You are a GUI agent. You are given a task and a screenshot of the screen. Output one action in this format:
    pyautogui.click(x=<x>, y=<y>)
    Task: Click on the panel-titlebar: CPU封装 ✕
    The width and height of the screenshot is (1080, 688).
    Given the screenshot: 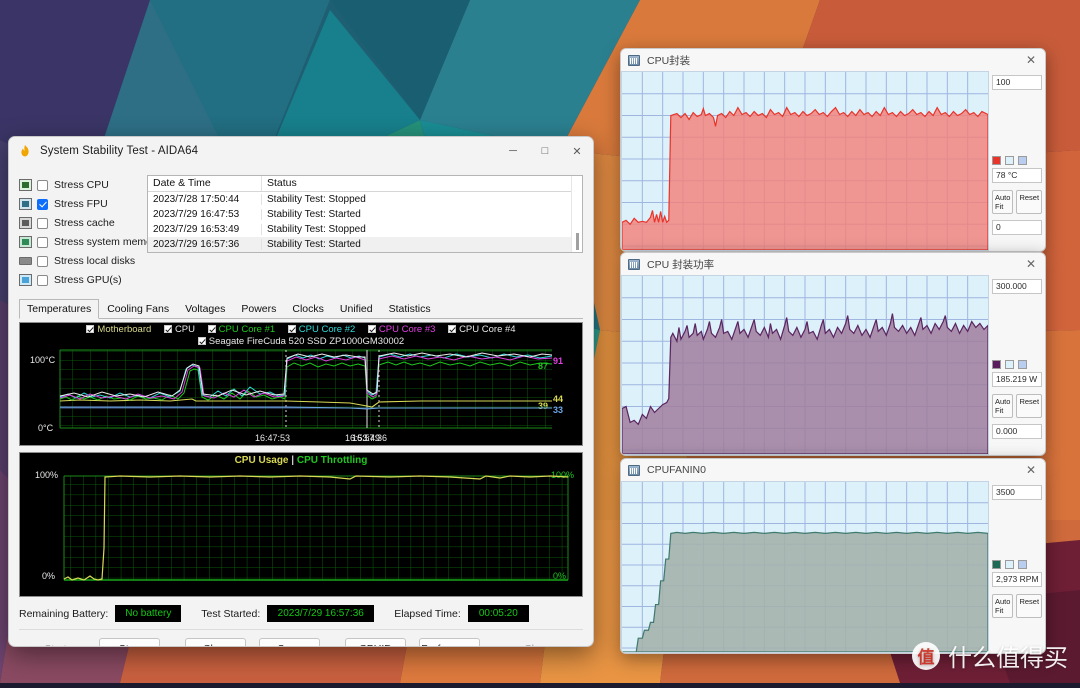 What is the action you would take?
    pyautogui.click(x=833, y=60)
    